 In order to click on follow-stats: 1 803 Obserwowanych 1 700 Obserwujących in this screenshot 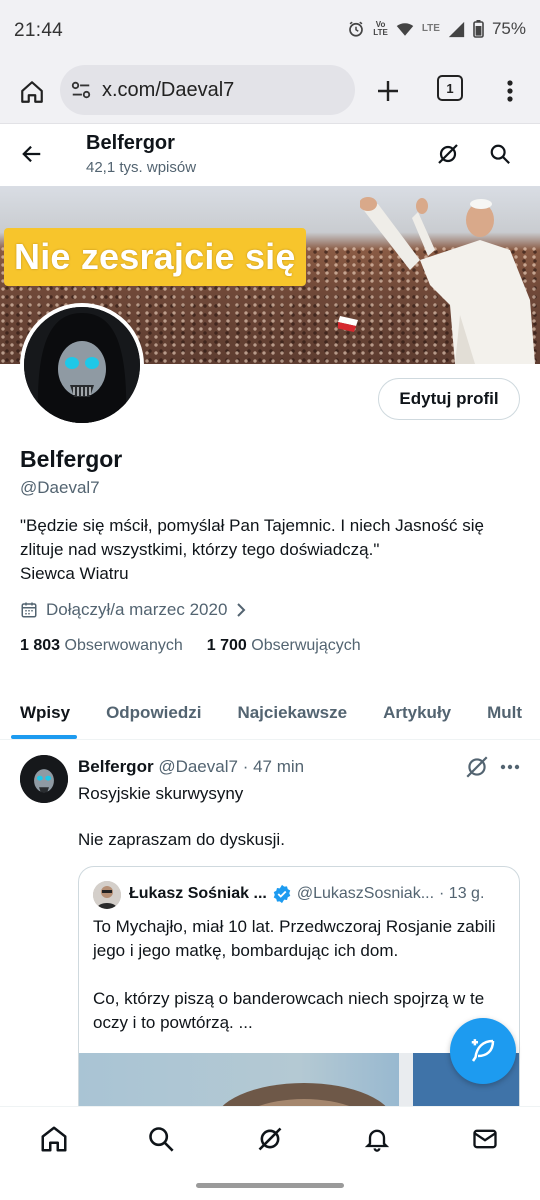, I will do `click(190, 646)`.